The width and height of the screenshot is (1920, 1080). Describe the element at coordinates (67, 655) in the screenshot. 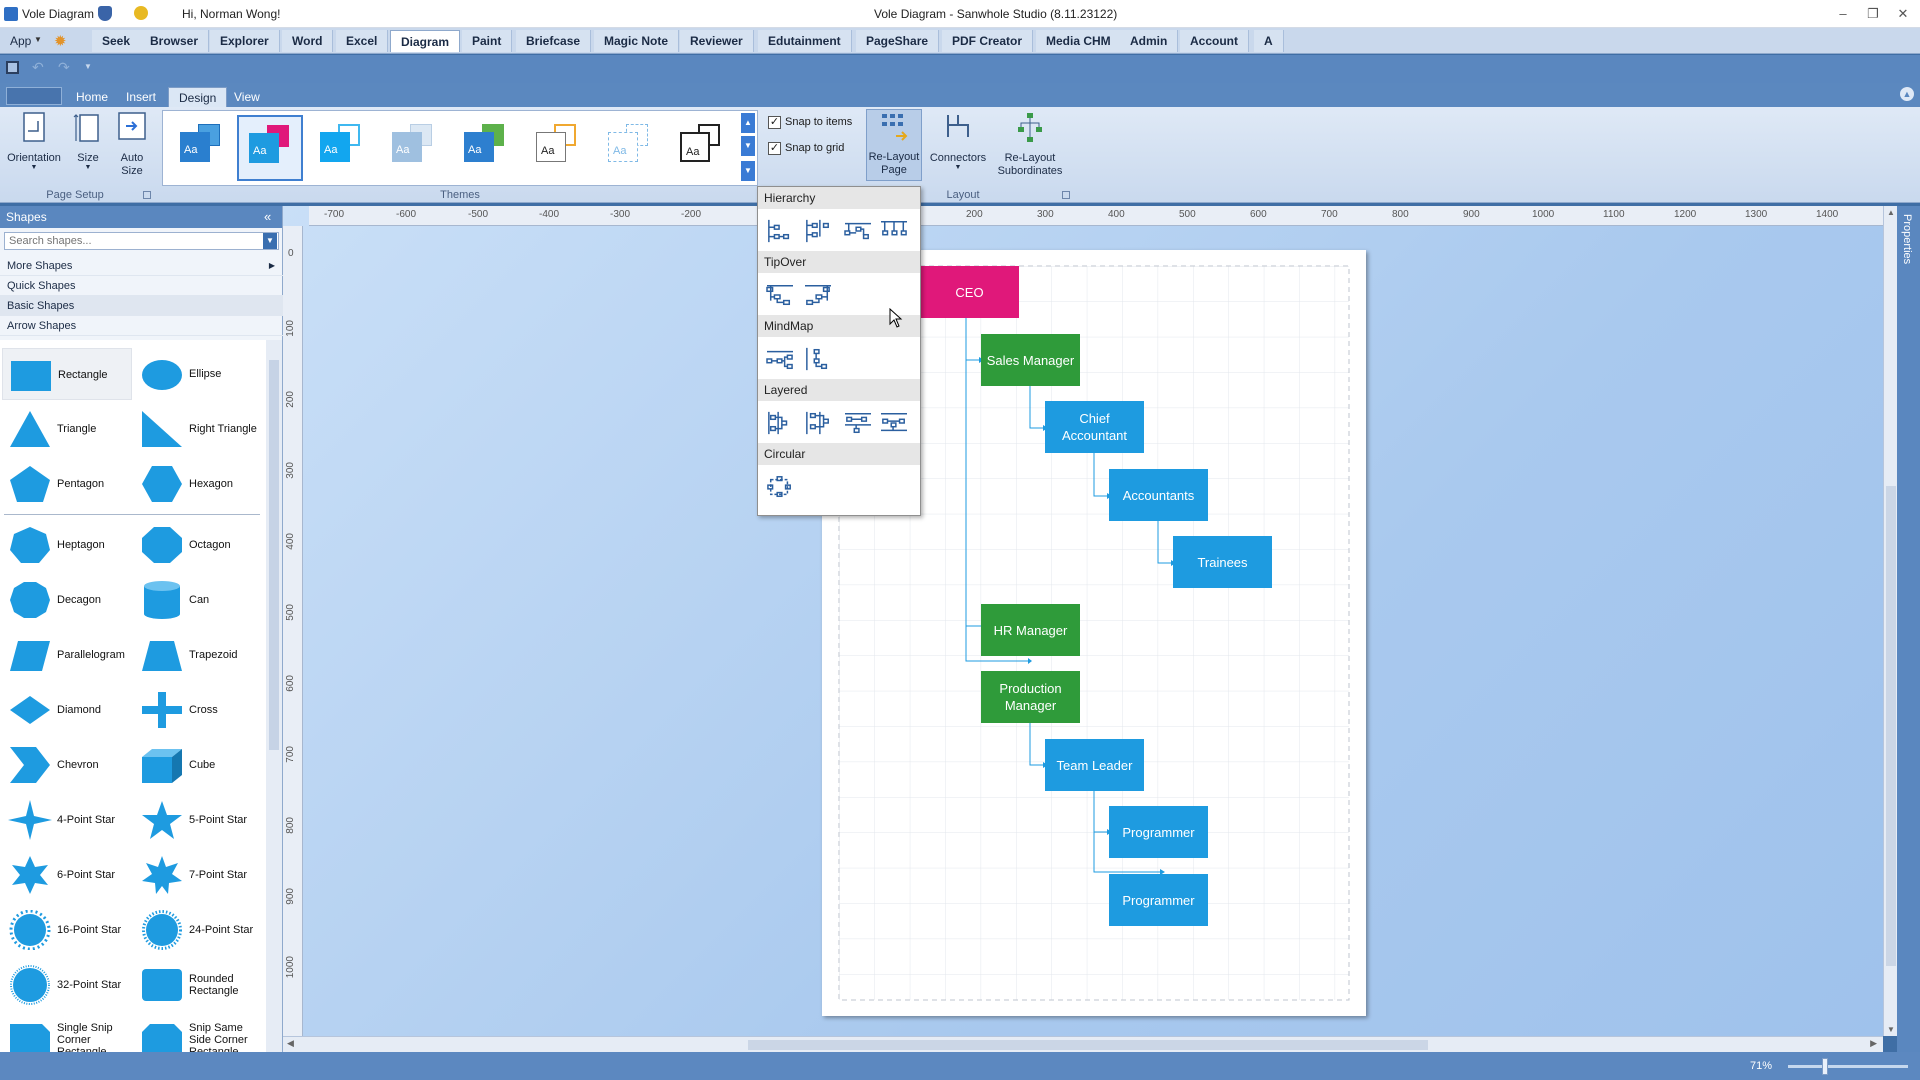

I see `shape-parallelogram: Parallelogram` at that location.